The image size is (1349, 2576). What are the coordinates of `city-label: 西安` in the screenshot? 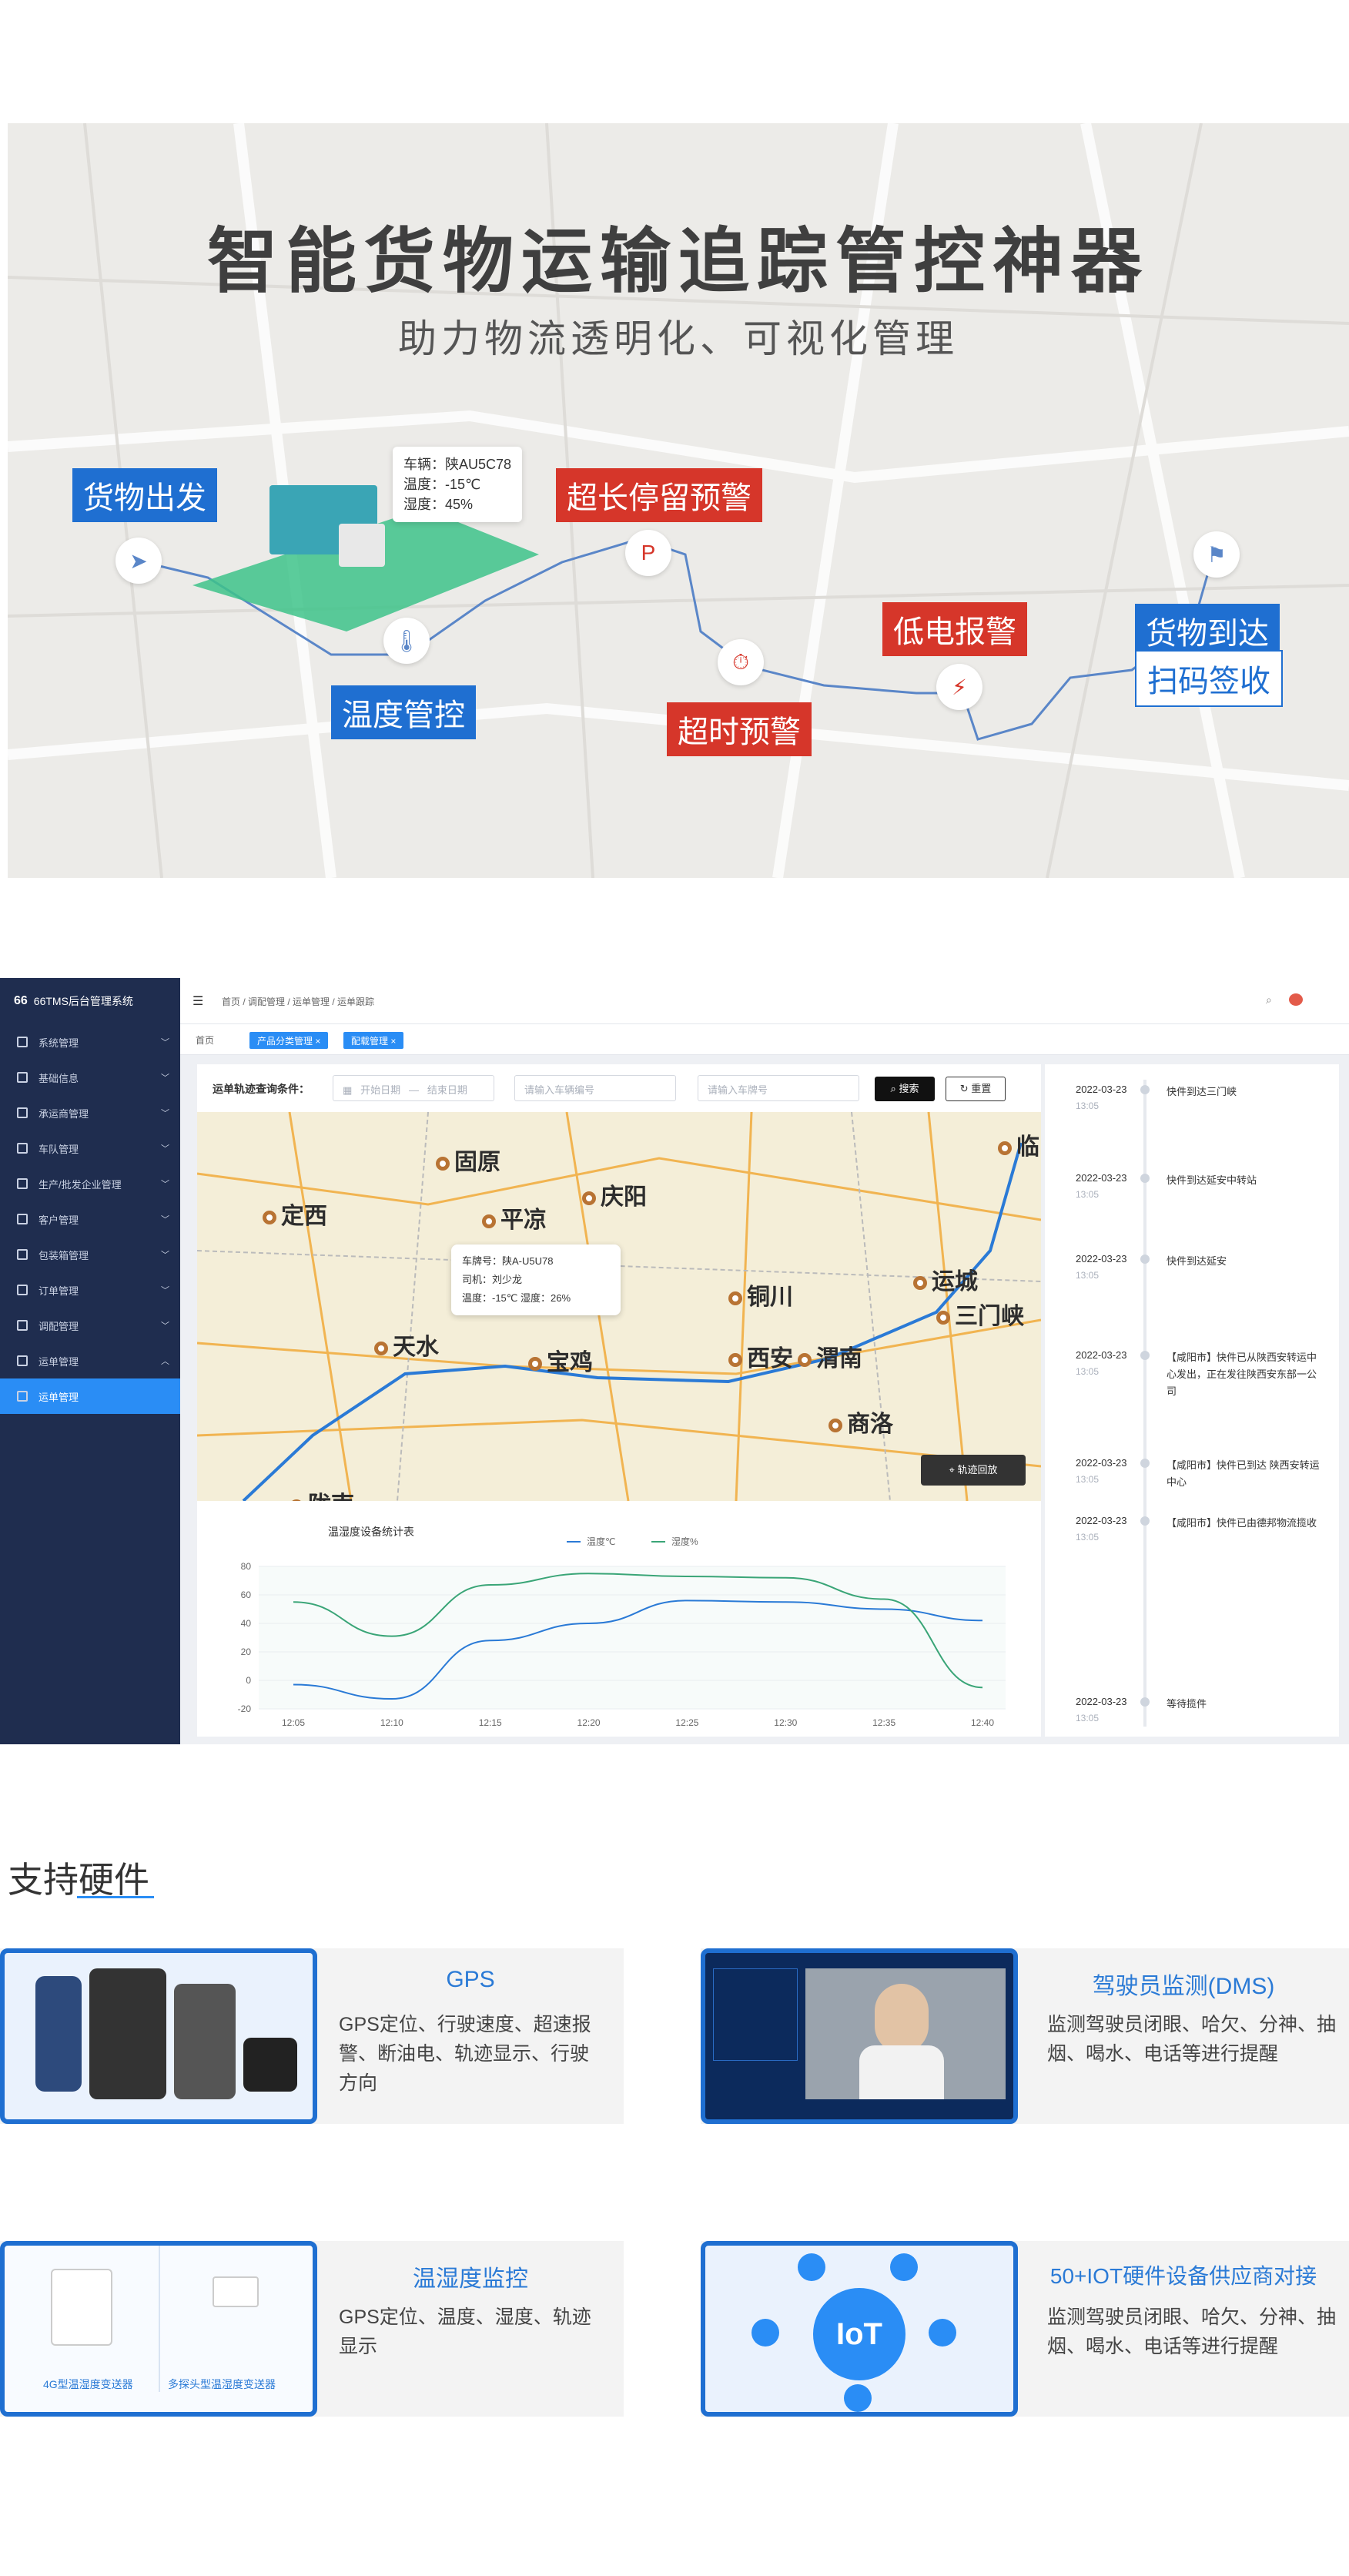 It's located at (770, 1359).